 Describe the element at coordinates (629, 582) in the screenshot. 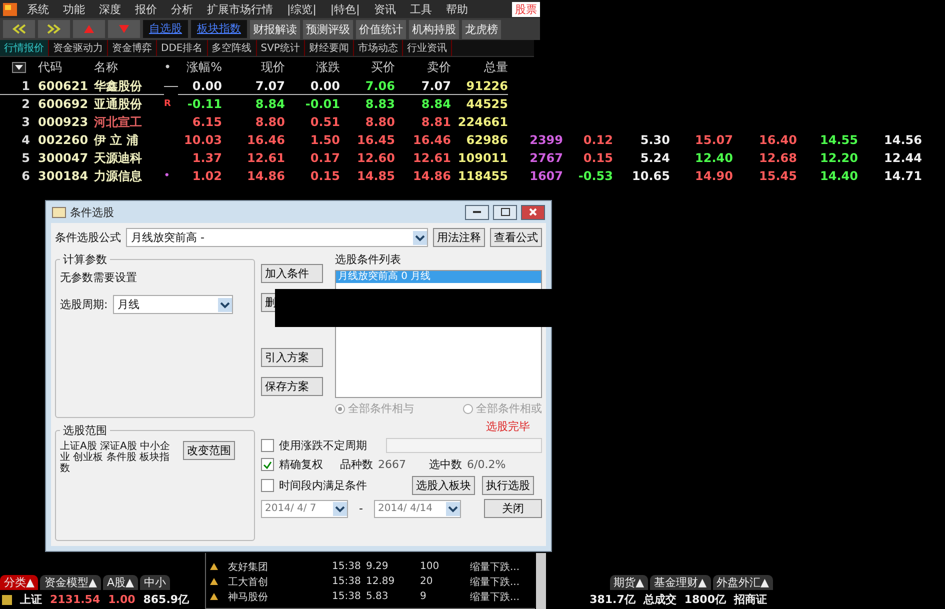

I see `category-tab: 期货▲` at that location.